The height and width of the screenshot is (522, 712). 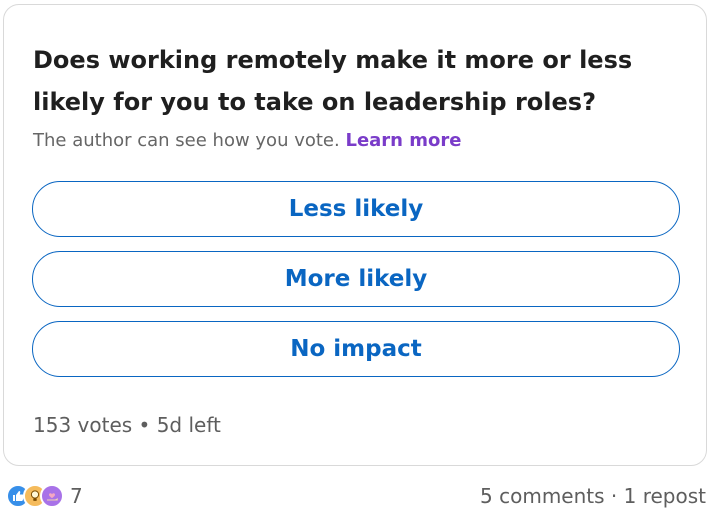 What do you see at coordinates (356, 498) in the screenshot?
I see `social-counts-bar: 7 5 comments · 1 repost` at bounding box center [356, 498].